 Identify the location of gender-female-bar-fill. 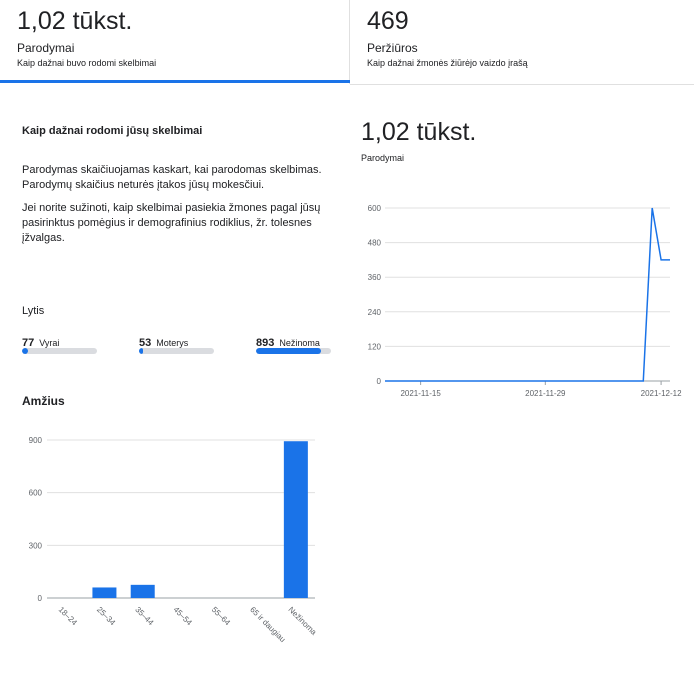
(141, 351).